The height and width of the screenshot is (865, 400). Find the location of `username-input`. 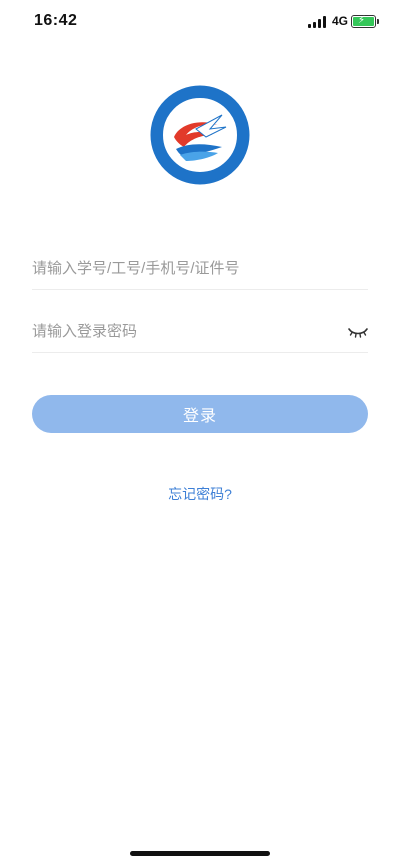

username-input is located at coordinates (200, 268).